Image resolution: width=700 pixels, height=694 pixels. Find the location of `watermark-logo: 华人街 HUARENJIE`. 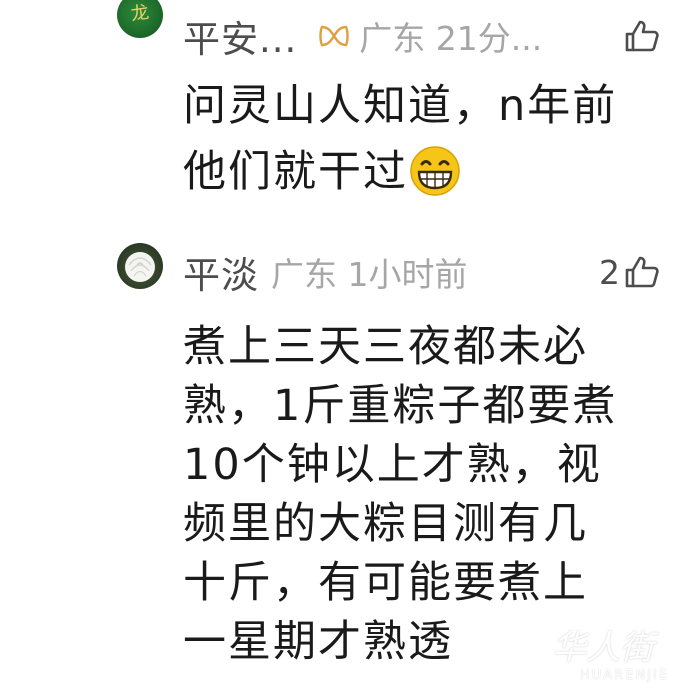

watermark-logo: 华人街 HUARENJIE is located at coordinates (617, 655).